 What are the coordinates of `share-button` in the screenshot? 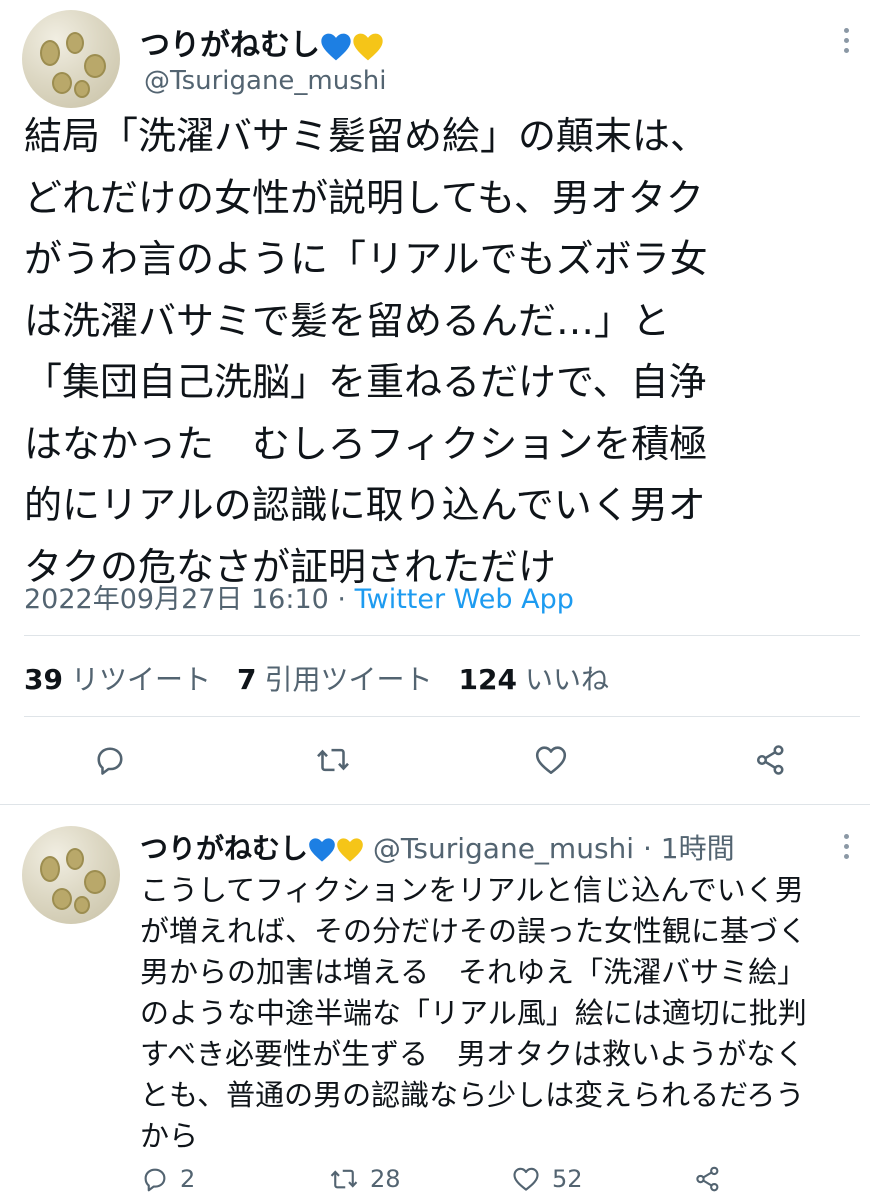 It's located at (771, 760).